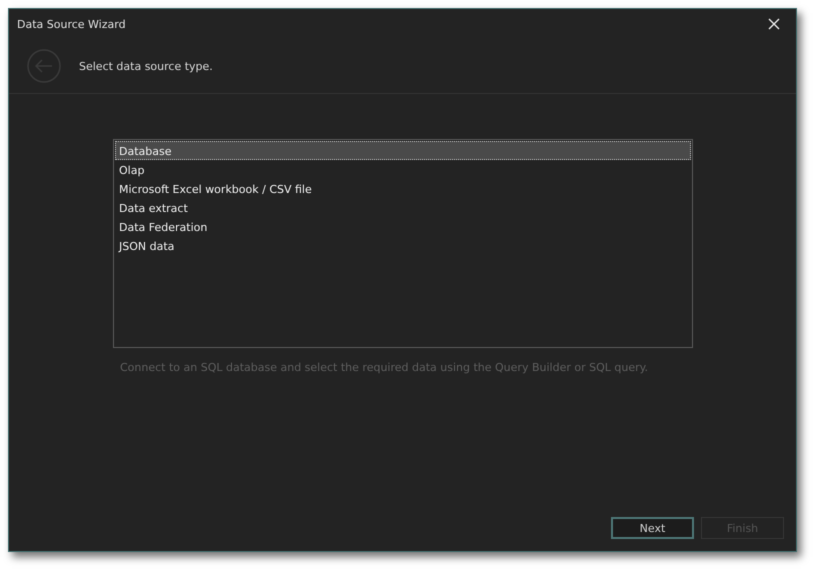  What do you see at coordinates (403, 245) in the screenshot?
I see `list-item: JSON data` at bounding box center [403, 245].